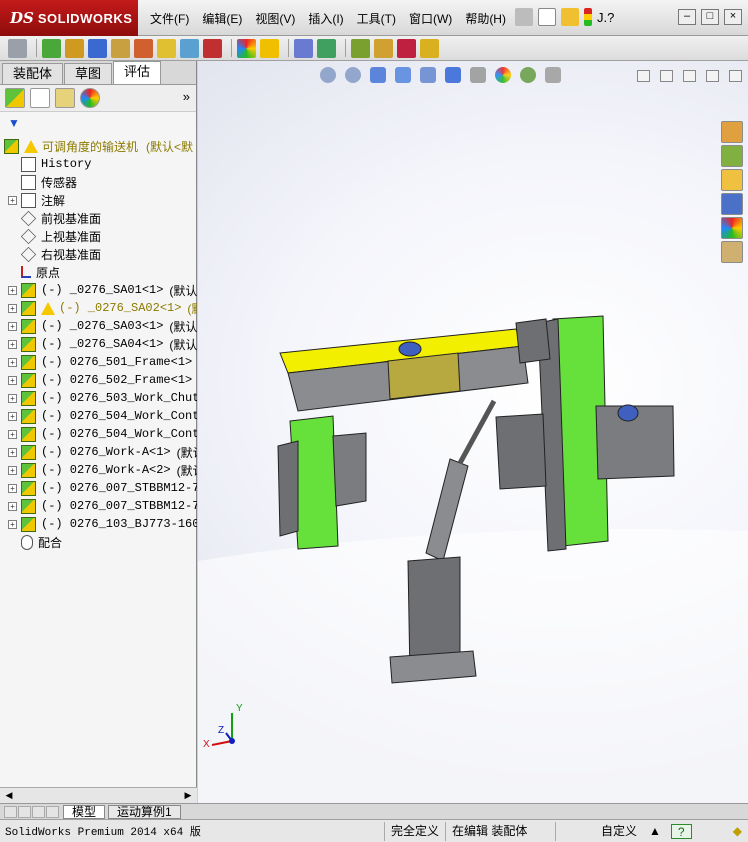 Image resolution: width=748 pixels, height=842 pixels. What do you see at coordinates (710, 17) in the screenshot?
I see `restore-button: □` at bounding box center [710, 17].